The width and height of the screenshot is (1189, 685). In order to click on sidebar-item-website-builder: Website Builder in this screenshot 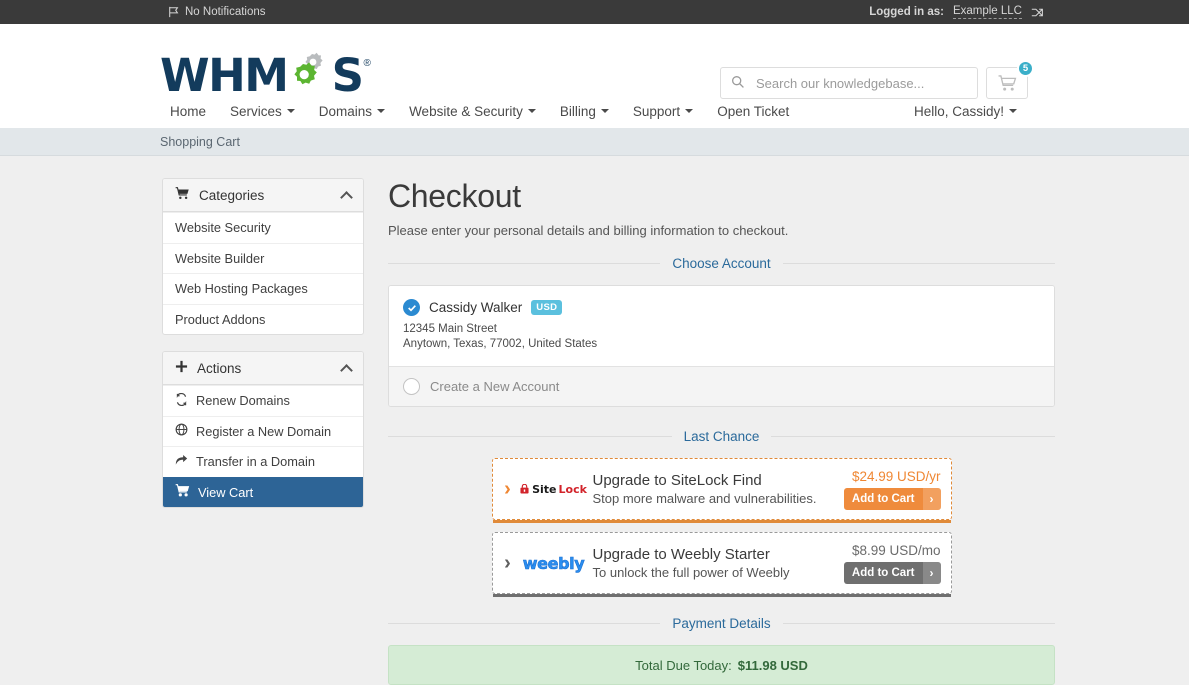, I will do `click(263, 258)`.